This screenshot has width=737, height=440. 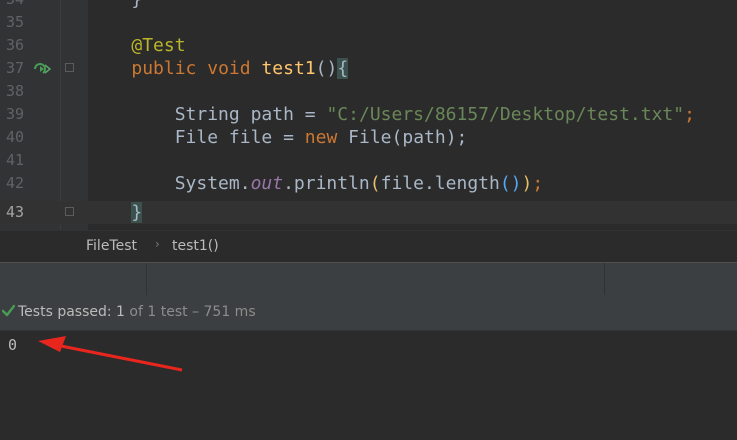 What do you see at coordinates (412, 5) in the screenshot?
I see `code-line: }` at bounding box center [412, 5].